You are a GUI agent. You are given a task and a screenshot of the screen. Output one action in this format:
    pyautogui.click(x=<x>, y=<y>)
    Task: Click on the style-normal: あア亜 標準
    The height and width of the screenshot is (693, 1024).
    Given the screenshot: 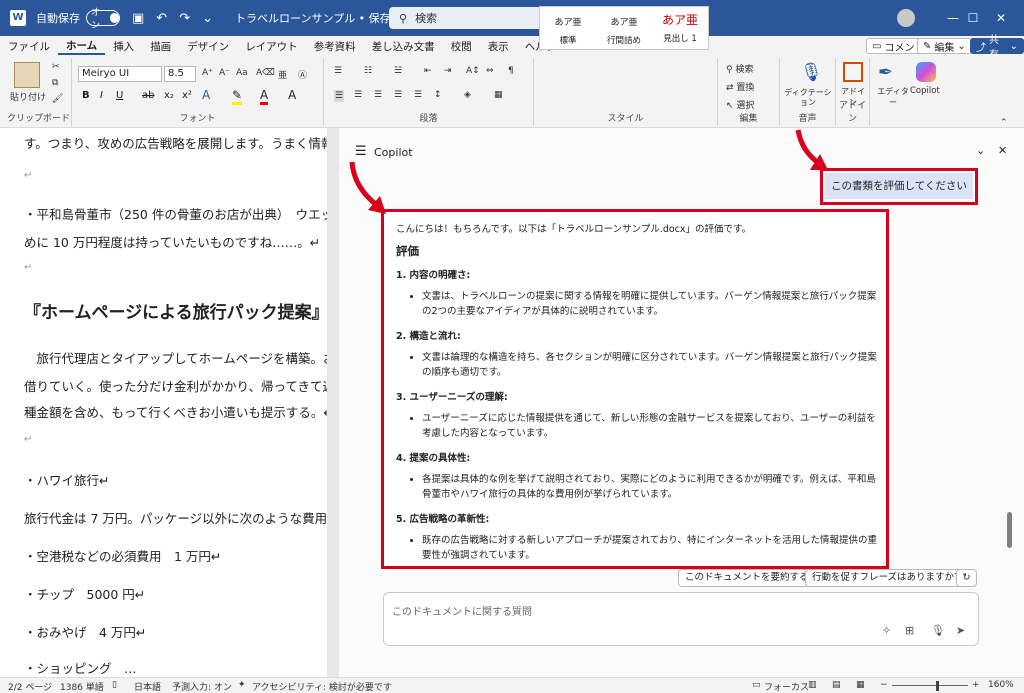 What is the action you would take?
    pyautogui.click(x=568, y=28)
    